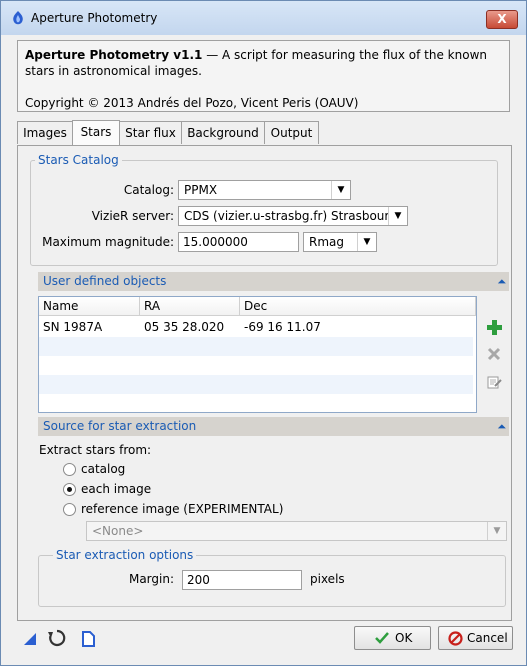 This screenshot has width=527, height=666. I want to click on max-magnitude-input: 15.000000, so click(238, 242).